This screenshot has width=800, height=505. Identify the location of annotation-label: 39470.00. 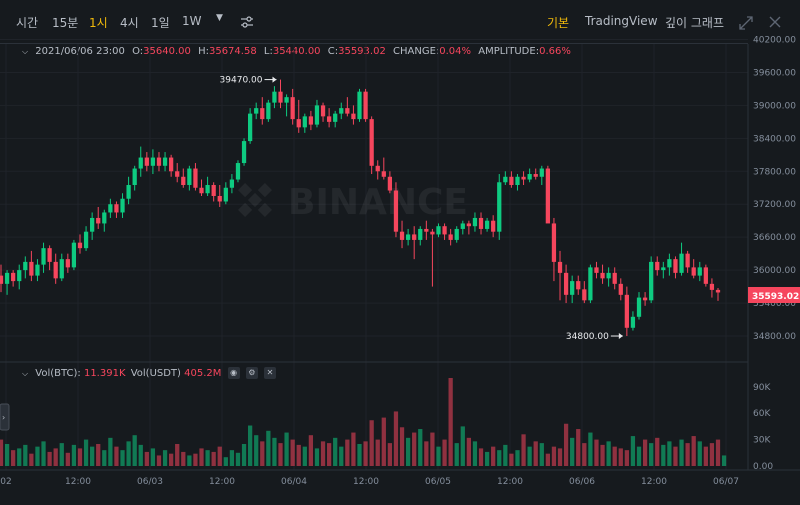
(241, 81).